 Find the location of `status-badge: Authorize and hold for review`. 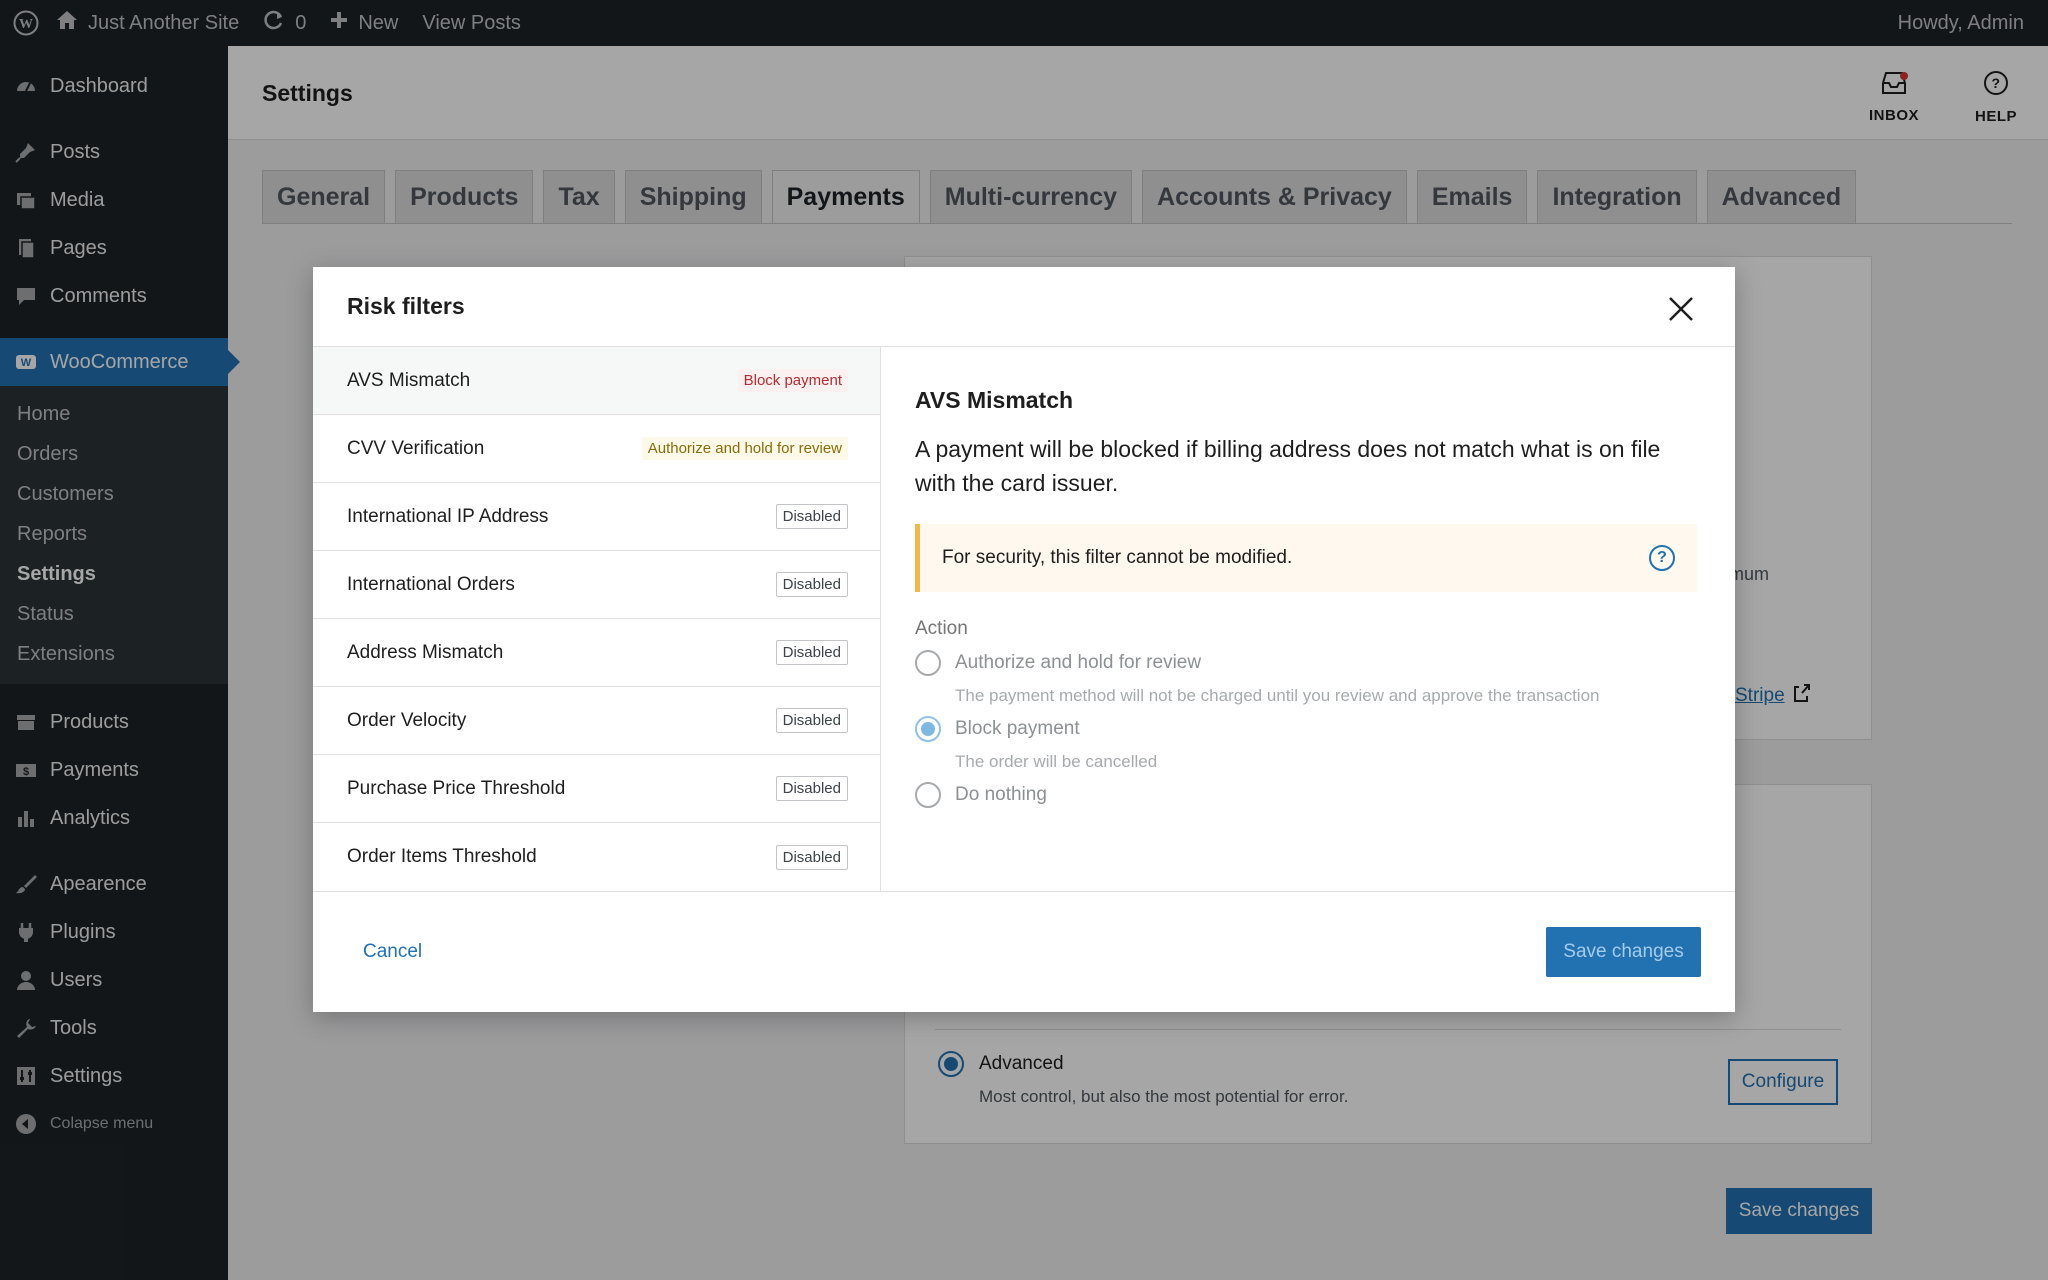

status-badge: Authorize and hold for review is located at coordinates (744, 448).